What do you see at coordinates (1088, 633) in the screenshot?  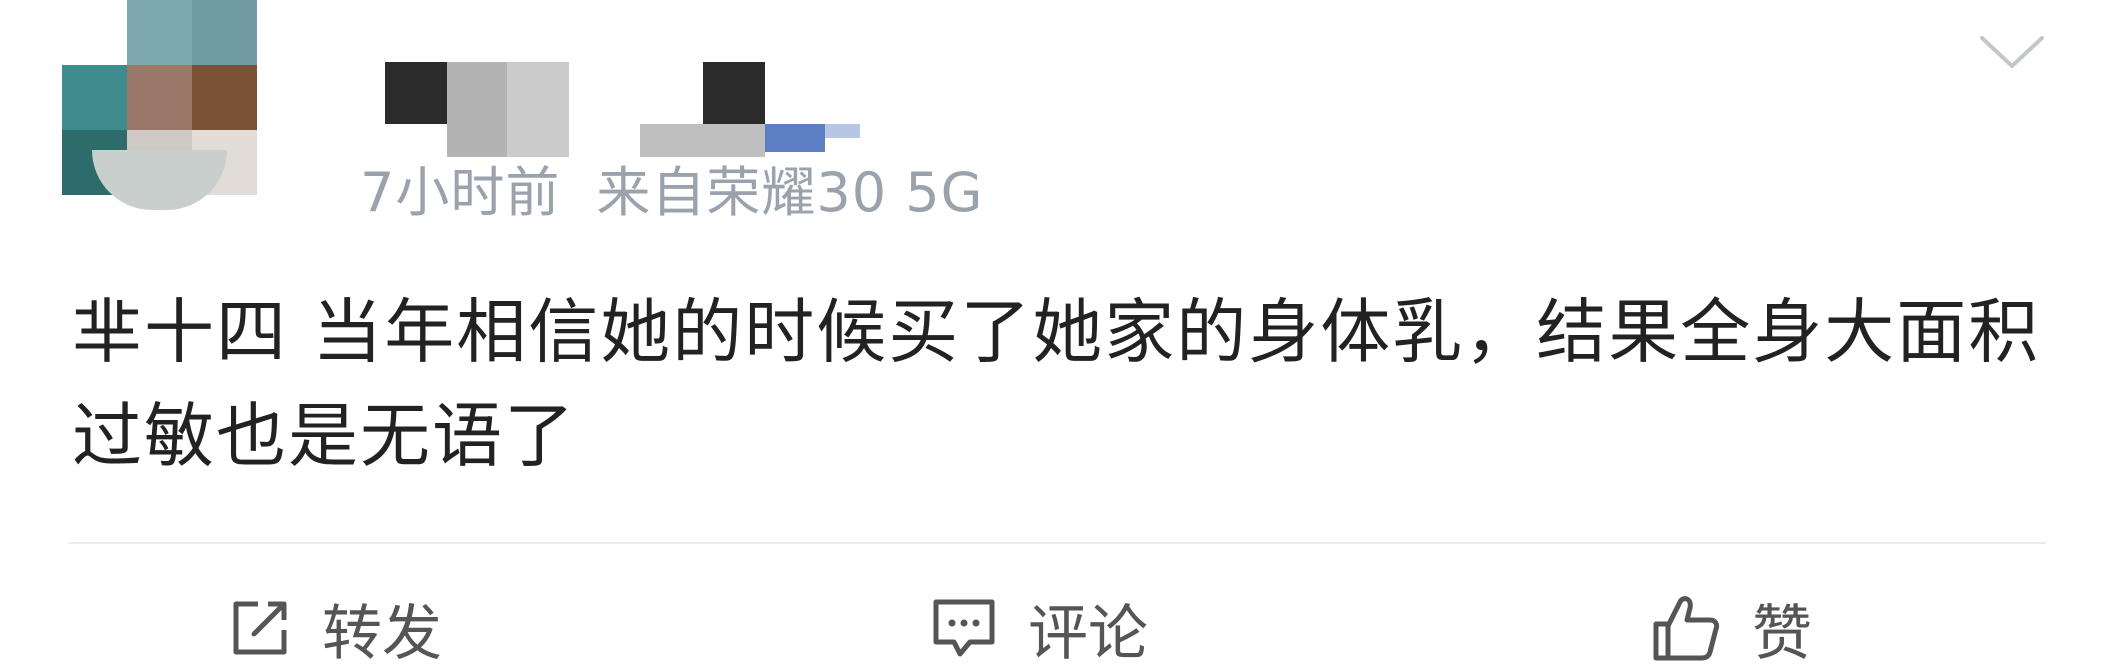 I see `comment-label: 评论` at bounding box center [1088, 633].